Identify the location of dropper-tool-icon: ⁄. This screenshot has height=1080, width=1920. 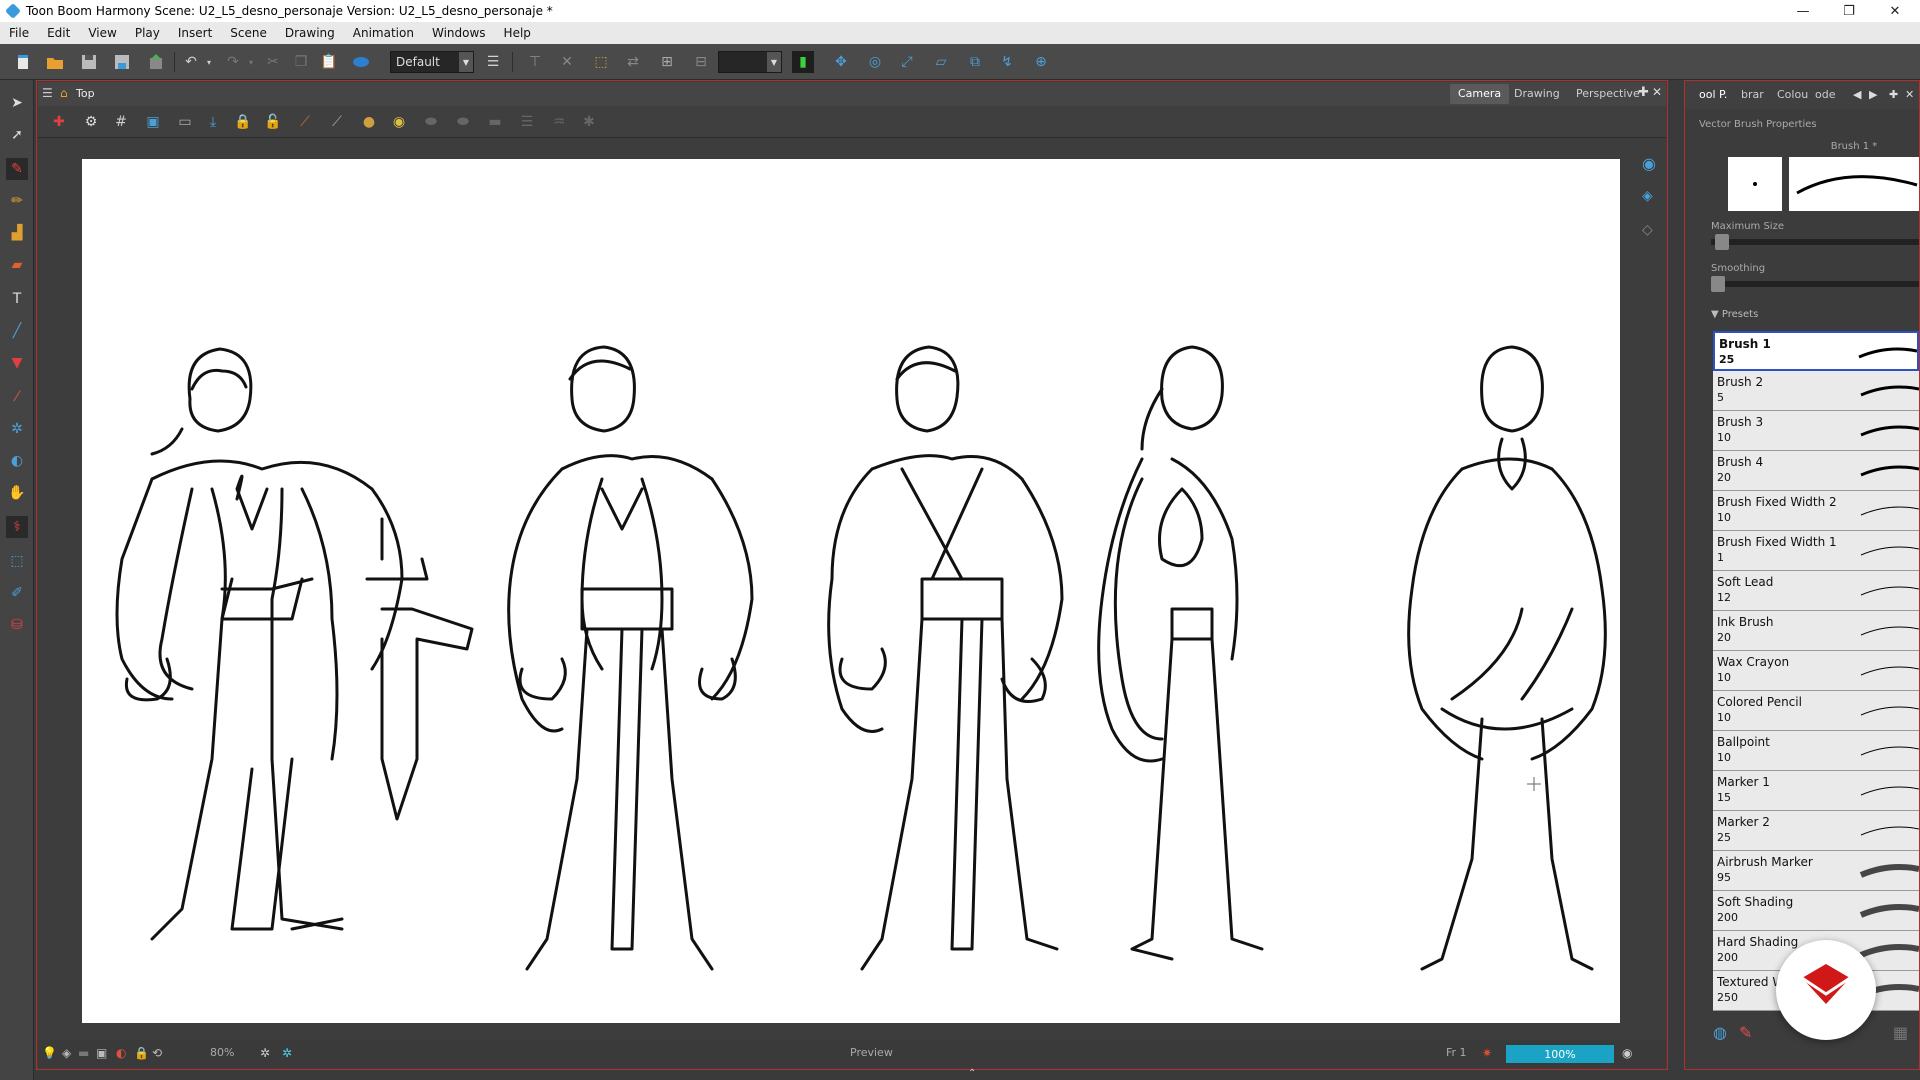
(17, 397).